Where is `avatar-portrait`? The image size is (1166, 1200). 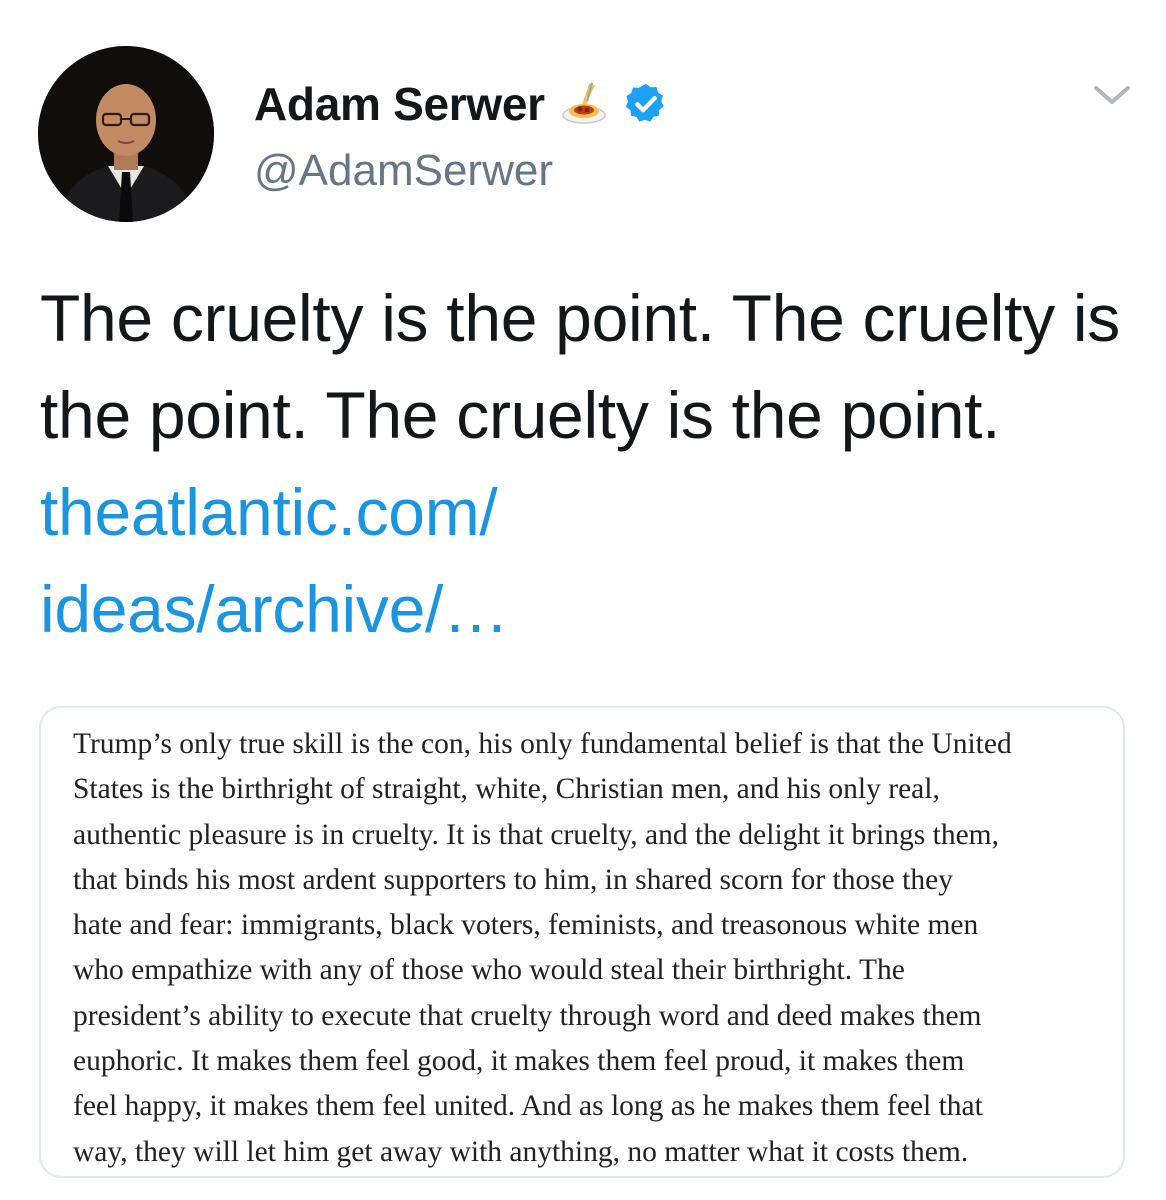
avatar-portrait is located at coordinates (126, 134).